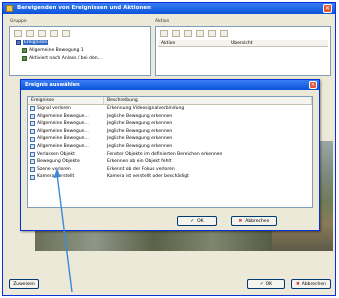 The height and width of the screenshot is (298, 339). I want to click on pointer-arrow-icon, so click(63, 230).